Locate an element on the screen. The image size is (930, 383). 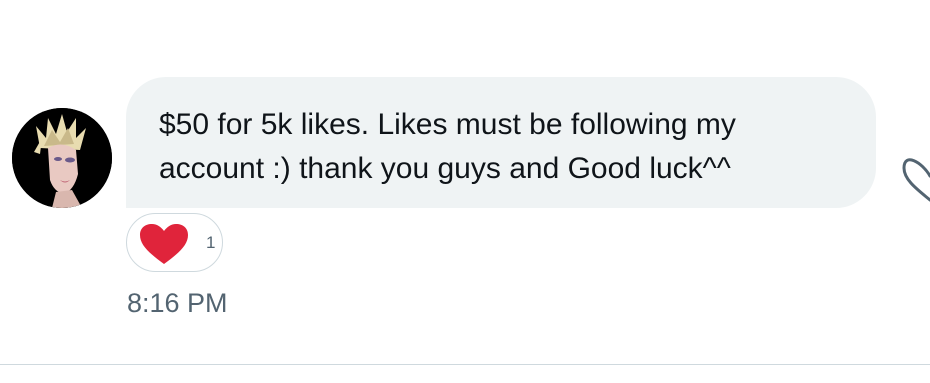
avatar is located at coordinates (62, 158).